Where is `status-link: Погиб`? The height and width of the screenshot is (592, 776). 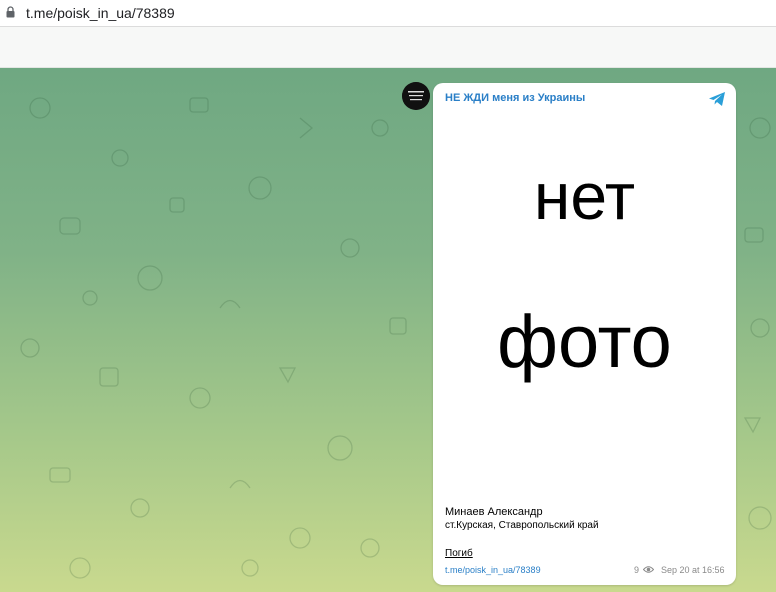 status-link: Погиб is located at coordinates (459, 553).